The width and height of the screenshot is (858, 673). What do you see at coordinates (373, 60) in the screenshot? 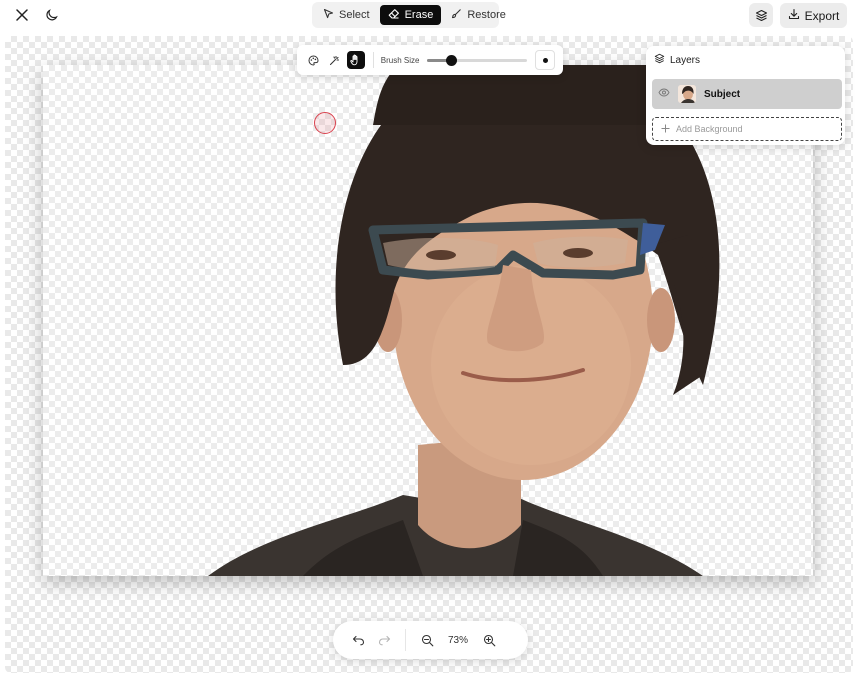
I see `toolbar-divider` at bounding box center [373, 60].